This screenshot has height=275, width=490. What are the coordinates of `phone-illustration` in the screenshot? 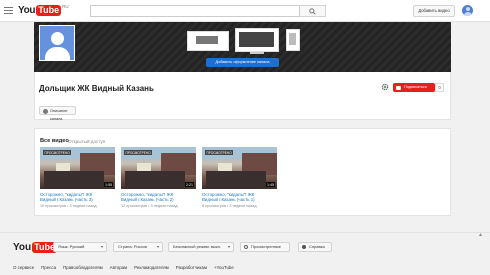 It's located at (293, 40).